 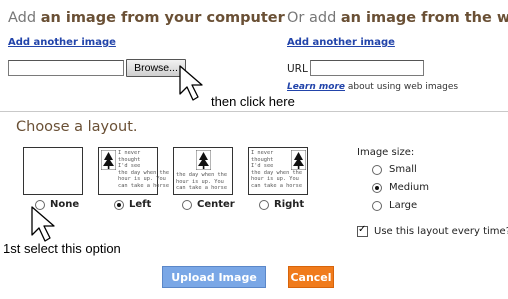 I want to click on learn-more-line: Learn more about using web images, so click(x=372, y=87).